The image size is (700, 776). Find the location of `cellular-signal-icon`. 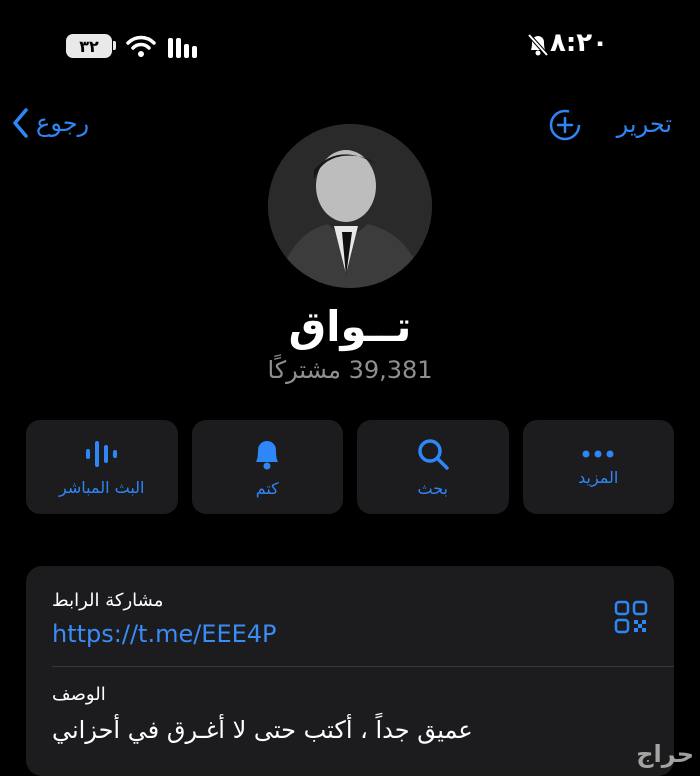

cellular-signal-icon is located at coordinates (182, 47).